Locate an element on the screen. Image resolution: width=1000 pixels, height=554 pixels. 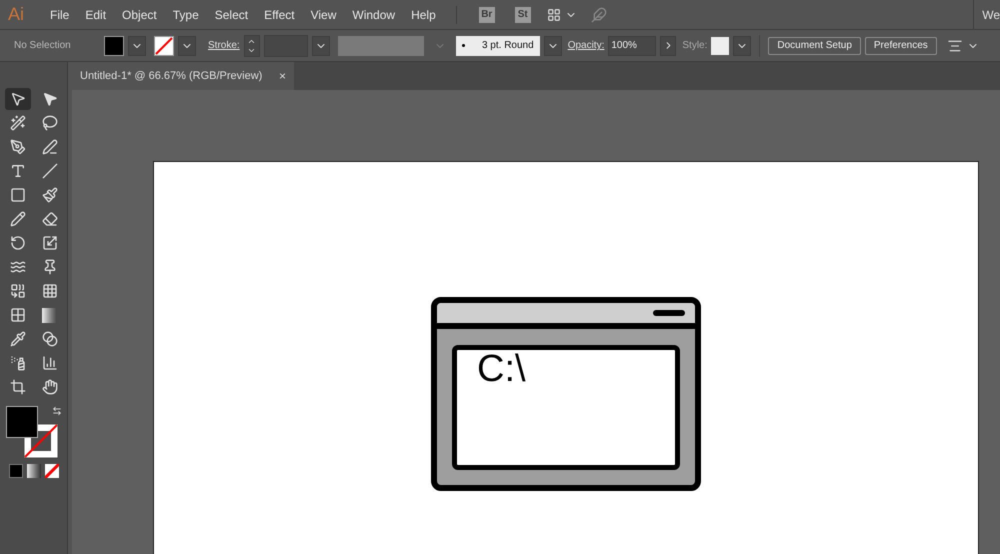
opacity-arrow-button is located at coordinates (668, 46).